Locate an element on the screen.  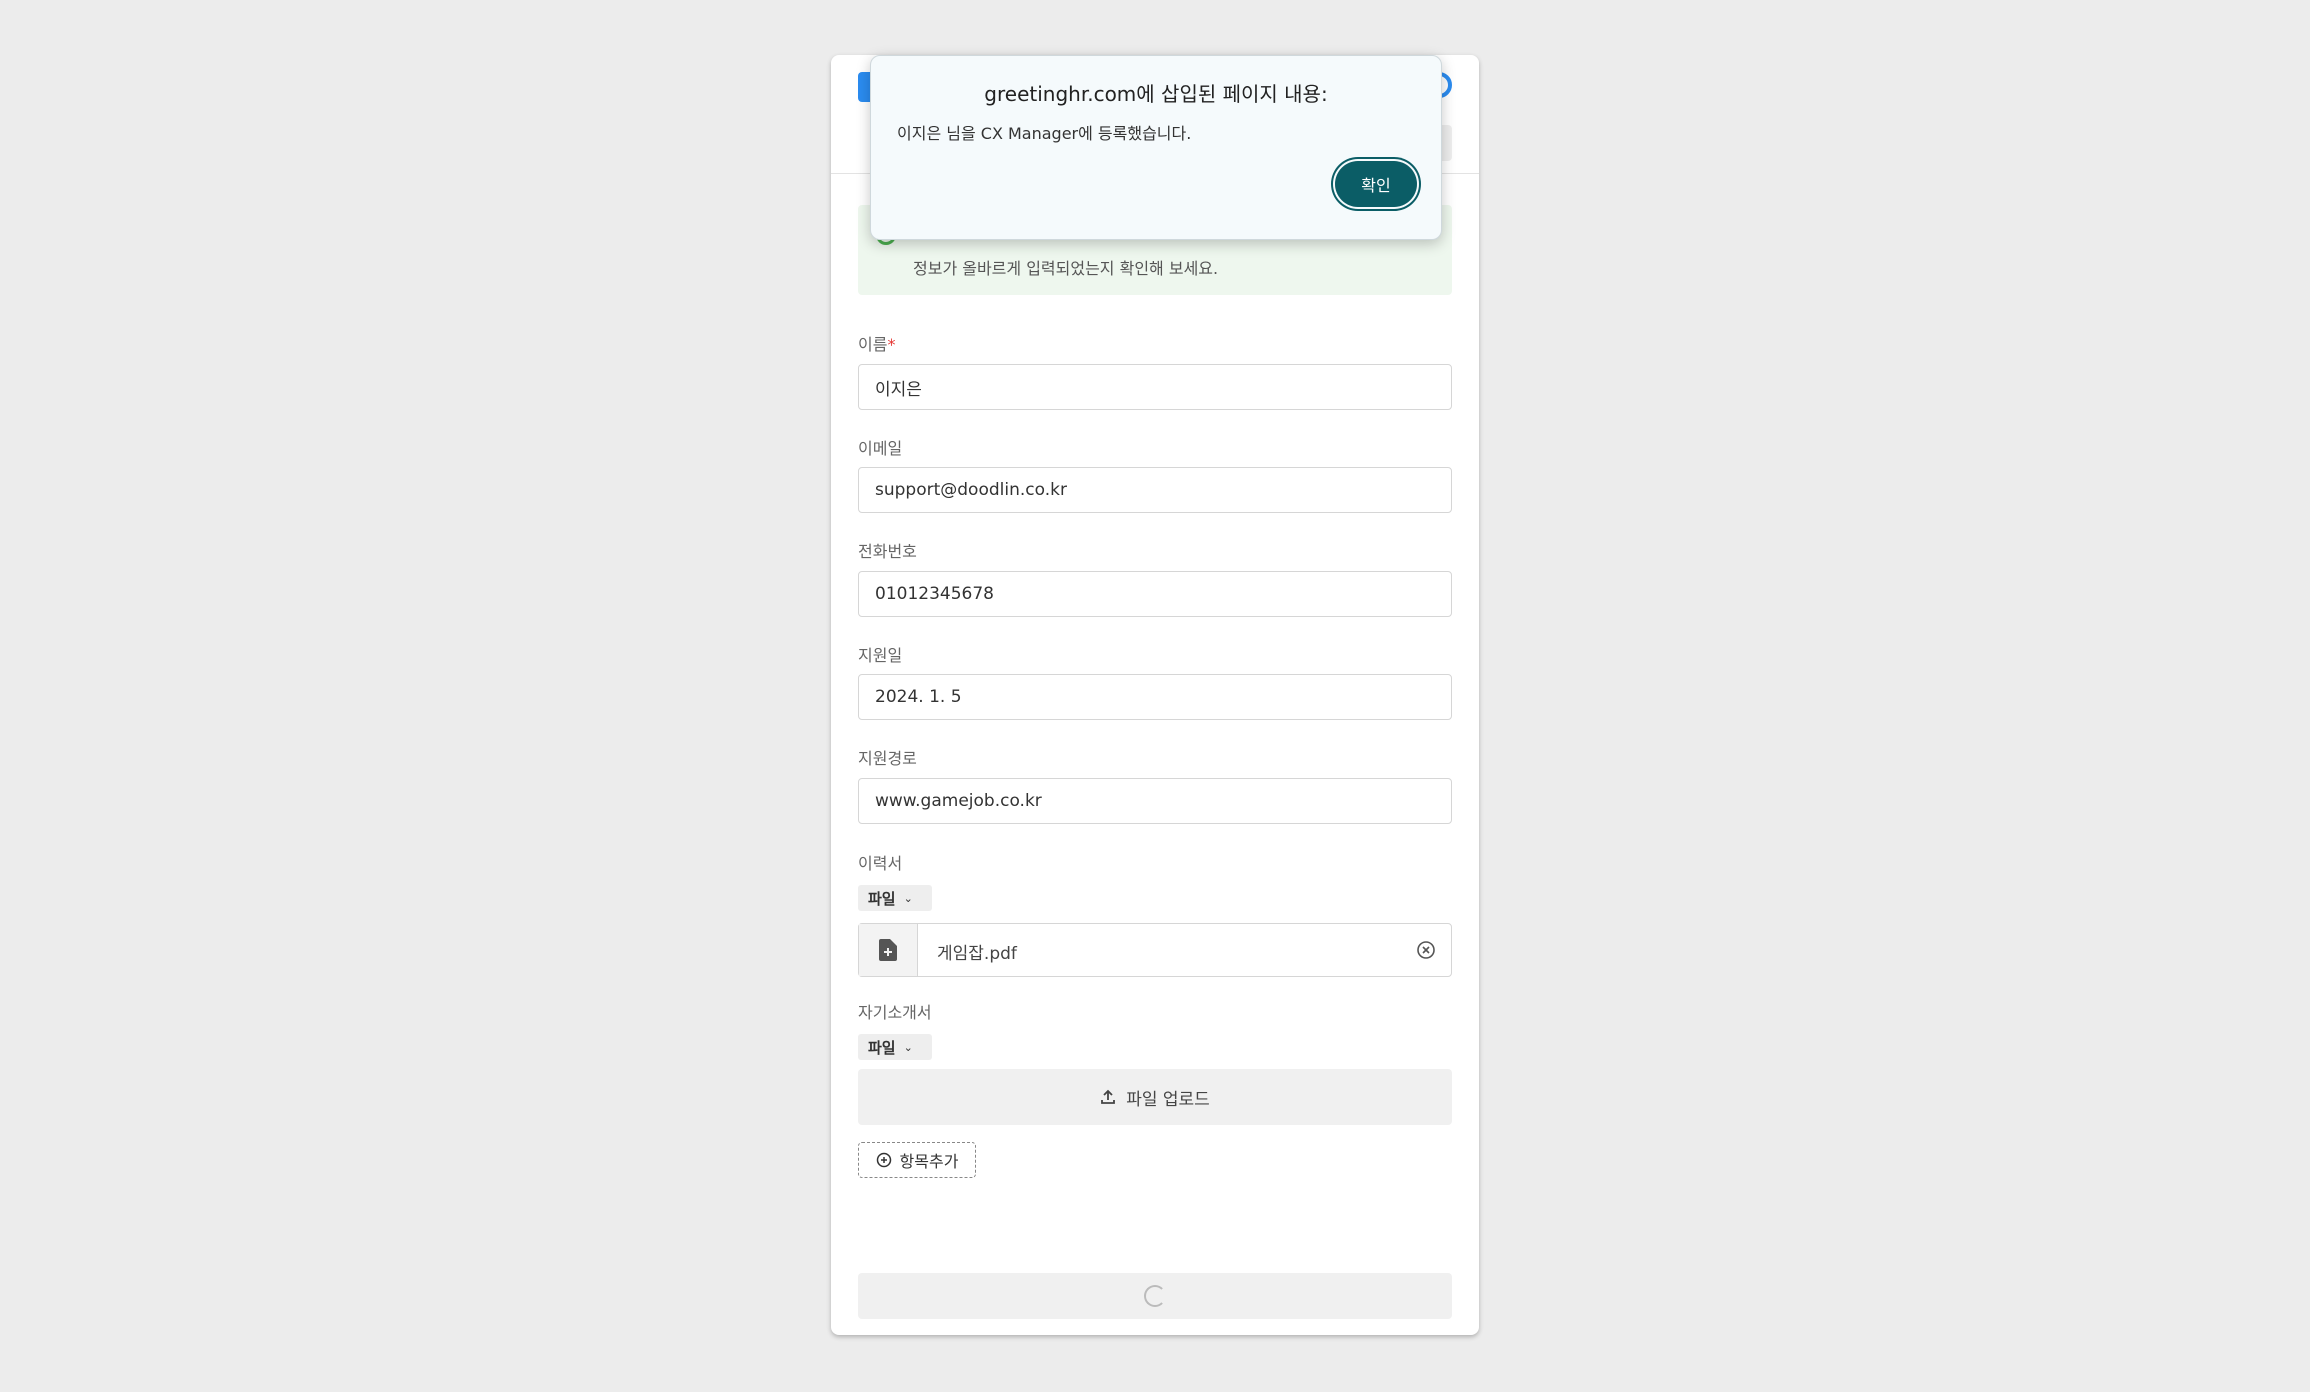
email-label: 이메일 is located at coordinates (880, 448).